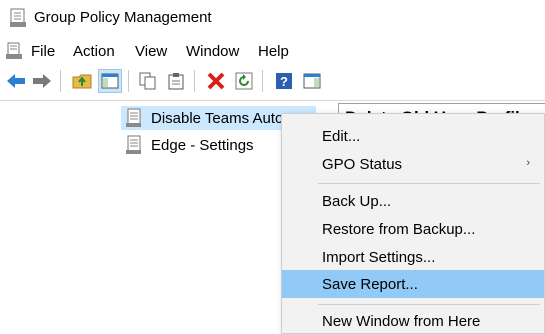 Image resolution: width=545 pixels, height=334 pixels. What do you see at coordinates (362, 164) in the screenshot?
I see `menu-item-label: GPO Status` at bounding box center [362, 164].